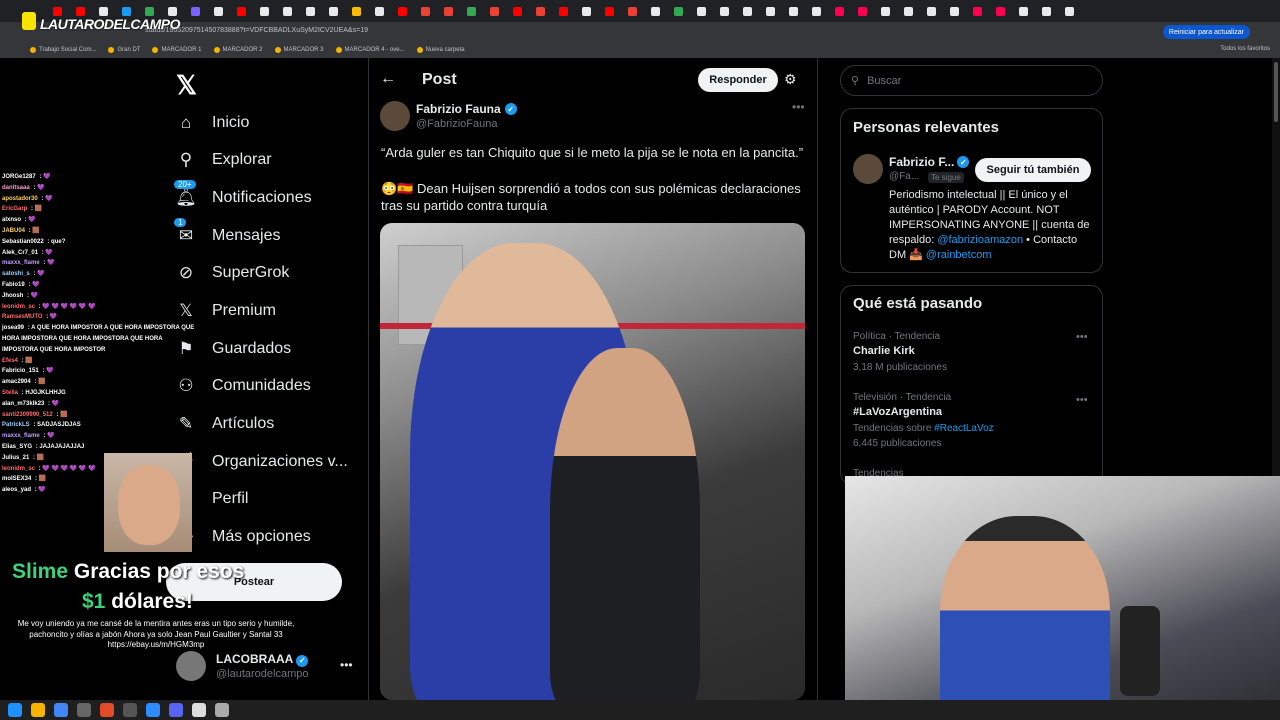 This screenshot has height=720, width=1280. I want to click on scrollbar-thumb, so click(1276, 92).